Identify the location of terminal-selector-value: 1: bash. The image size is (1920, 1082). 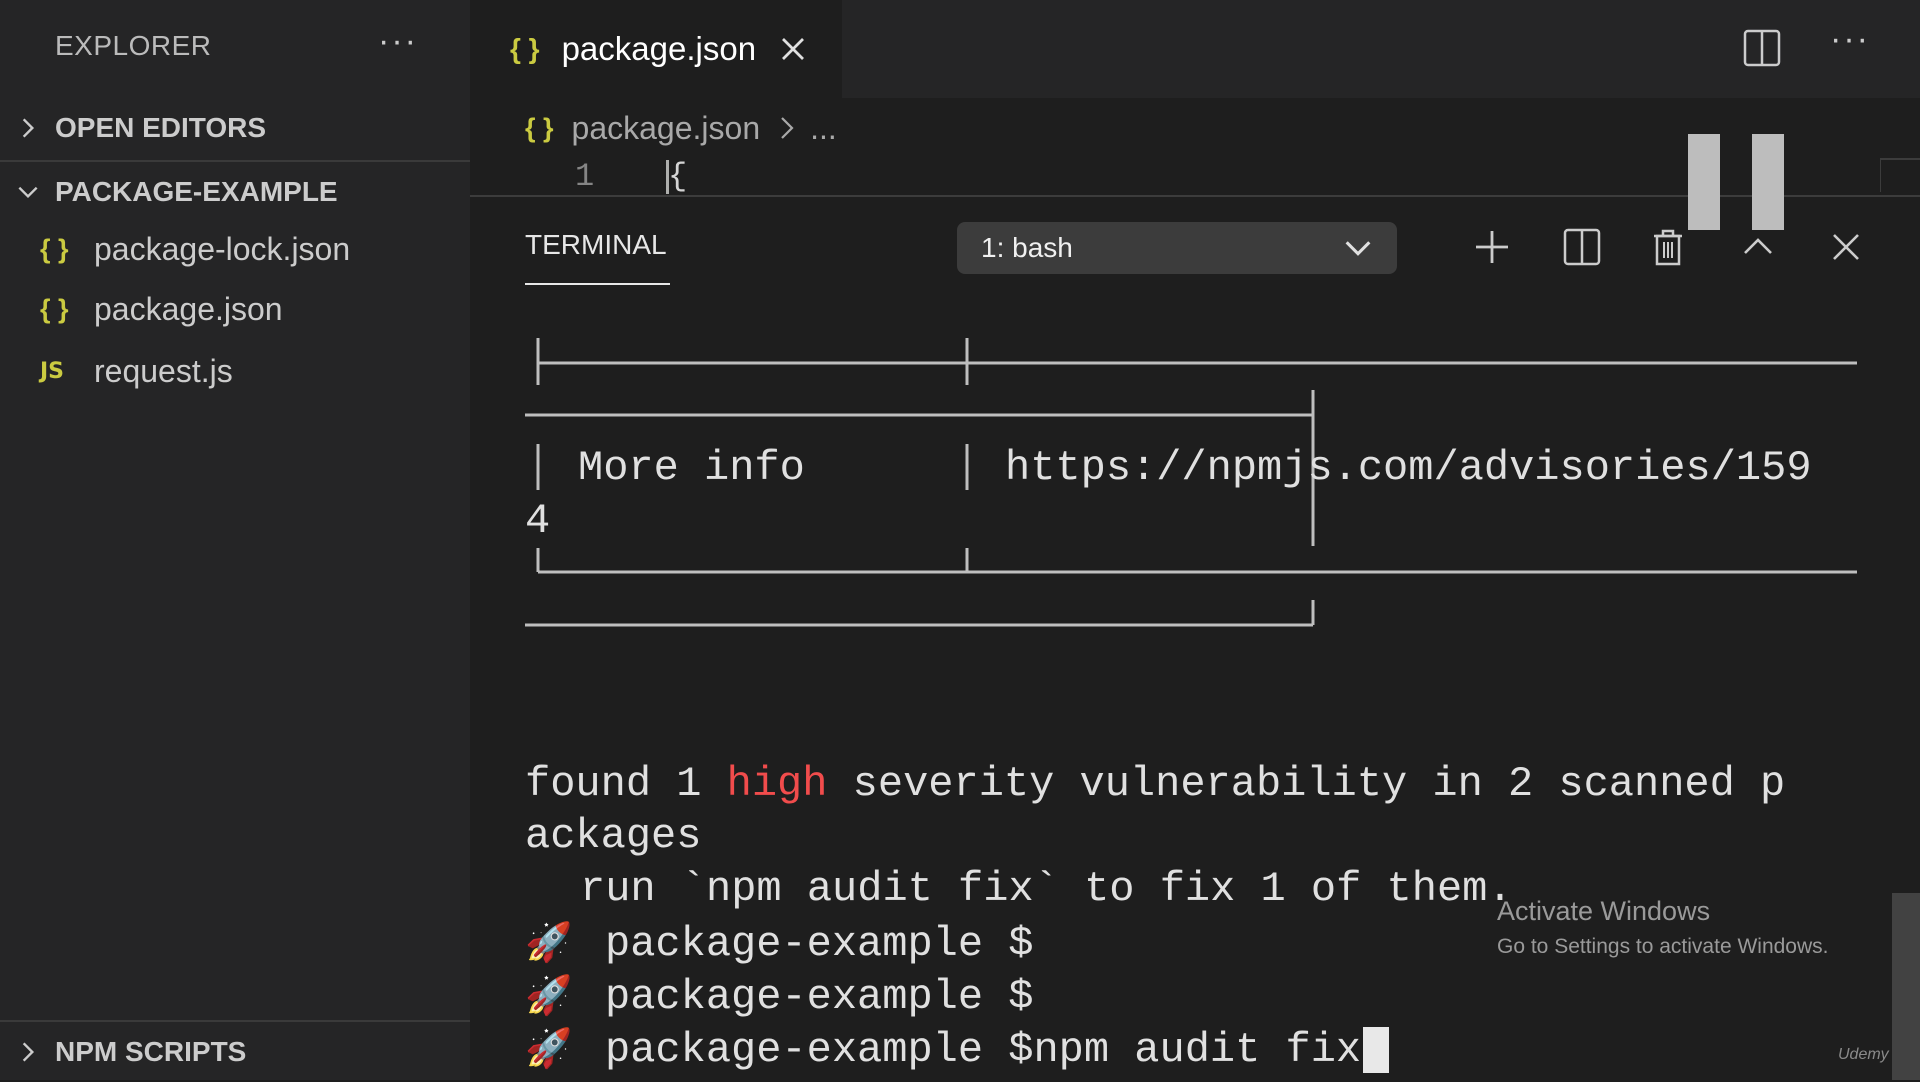
(1027, 247).